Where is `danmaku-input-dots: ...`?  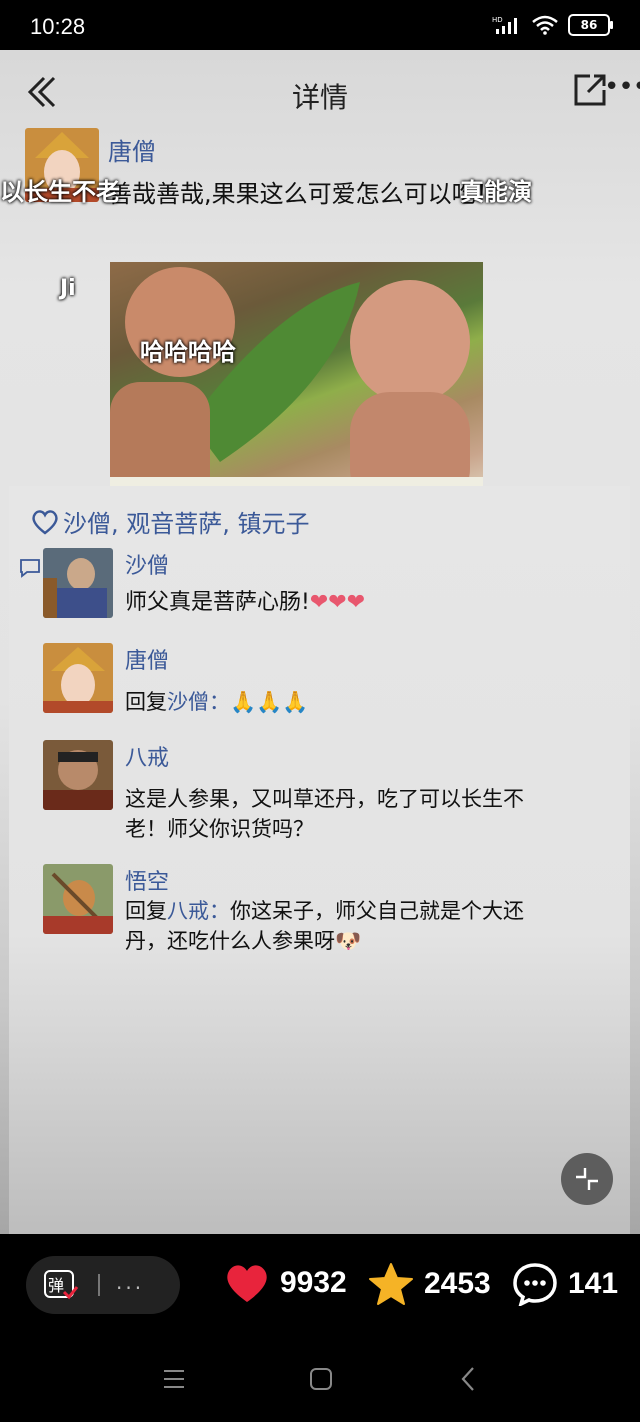 danmaku-input-dots: ... is located at coordinates (130, 1282).